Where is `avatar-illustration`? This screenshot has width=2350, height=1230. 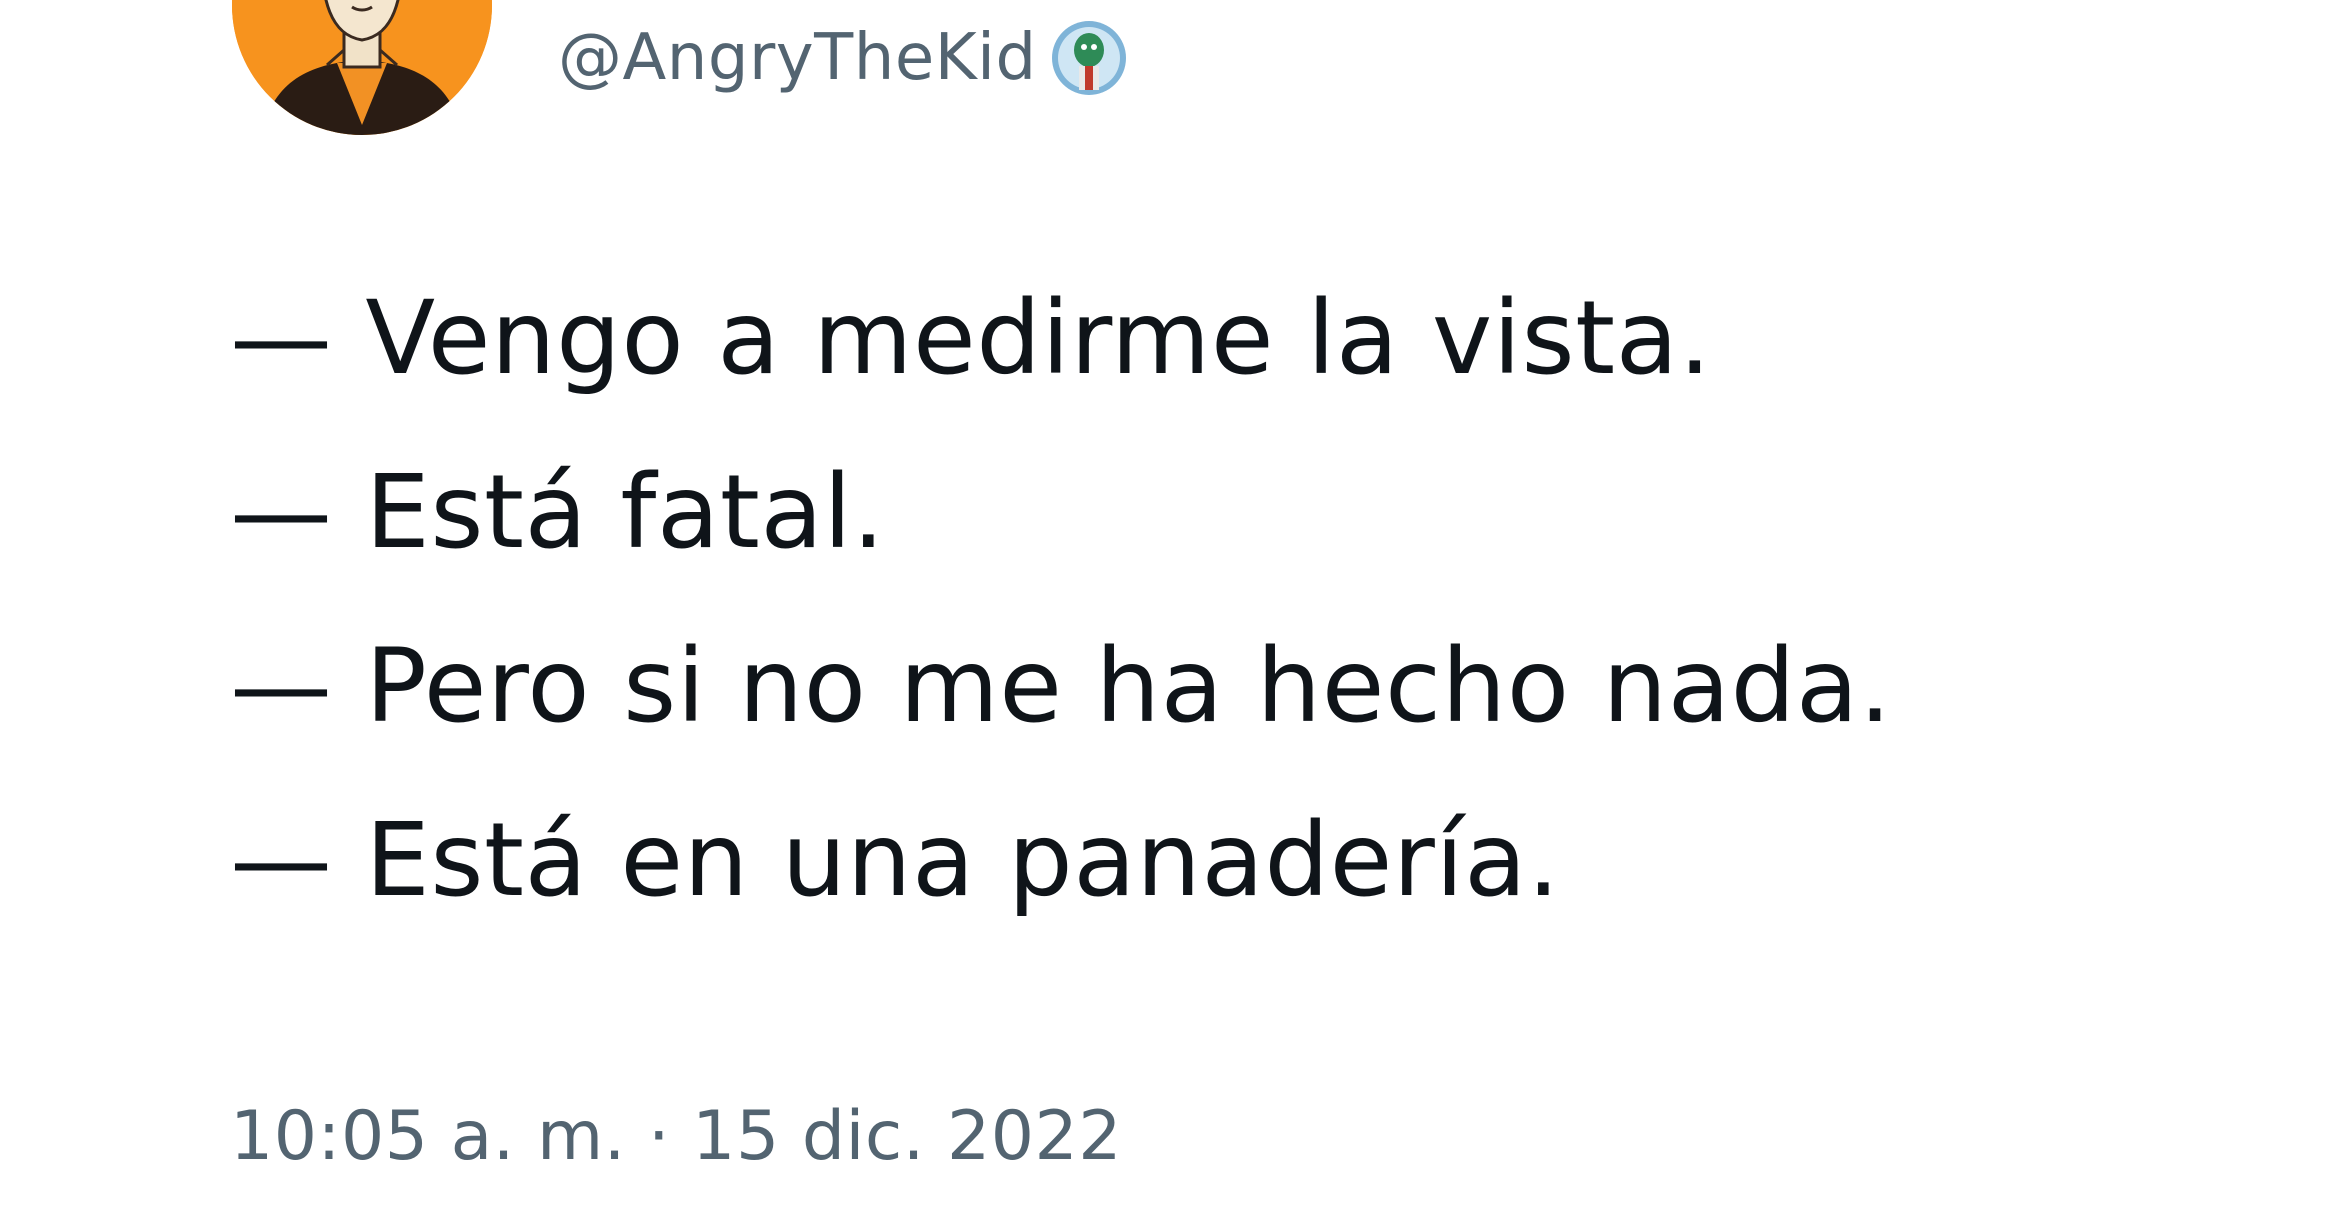
avatar-illustration is located at coordinates (362, 67).